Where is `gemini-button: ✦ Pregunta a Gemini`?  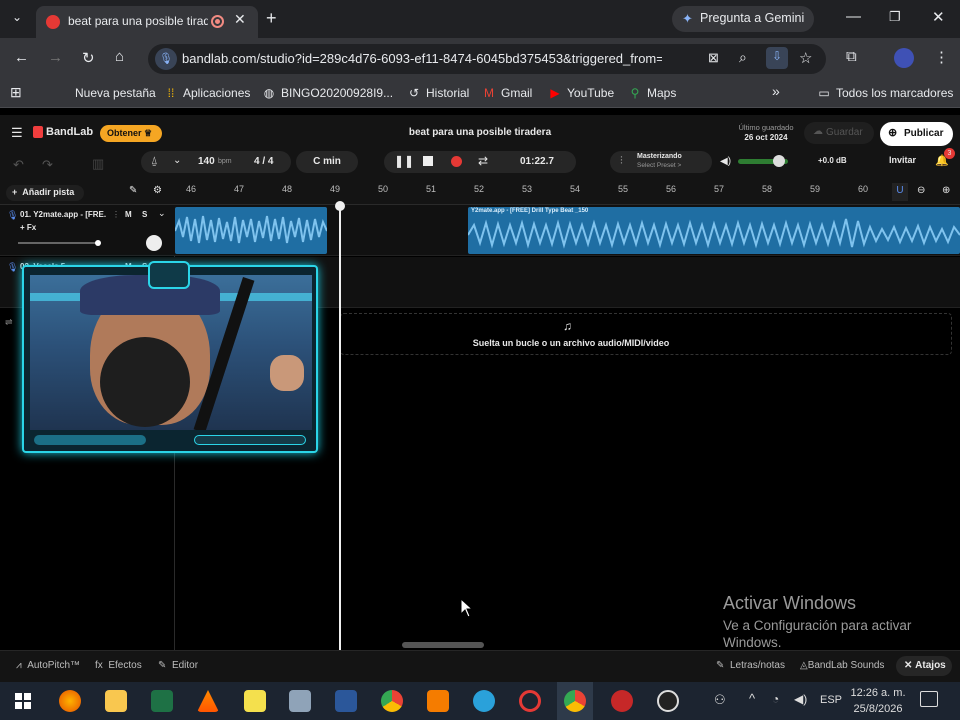
gemini-button: ✦ Pregunta a Gemini is located at coordinates (743, 19).